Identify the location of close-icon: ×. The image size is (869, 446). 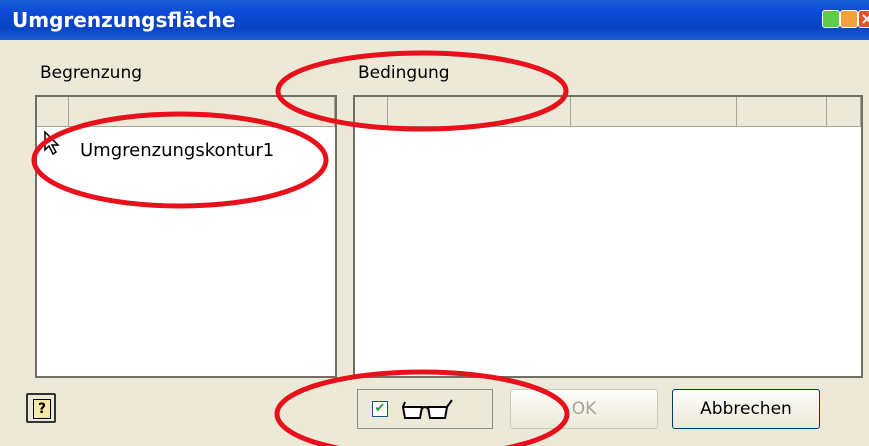
(863, 19).